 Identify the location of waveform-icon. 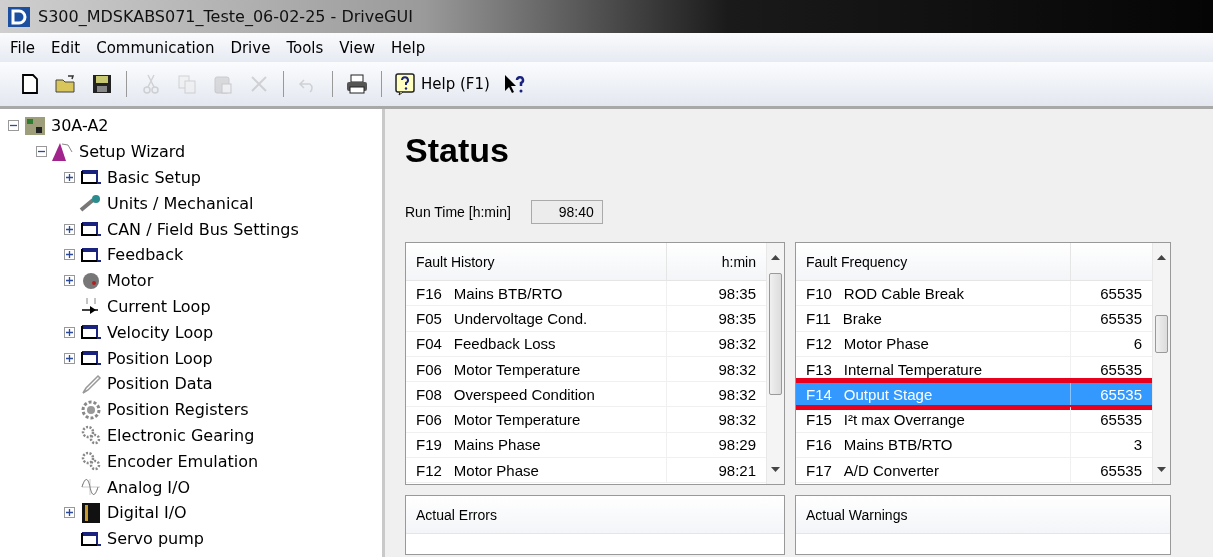
(91, 487).